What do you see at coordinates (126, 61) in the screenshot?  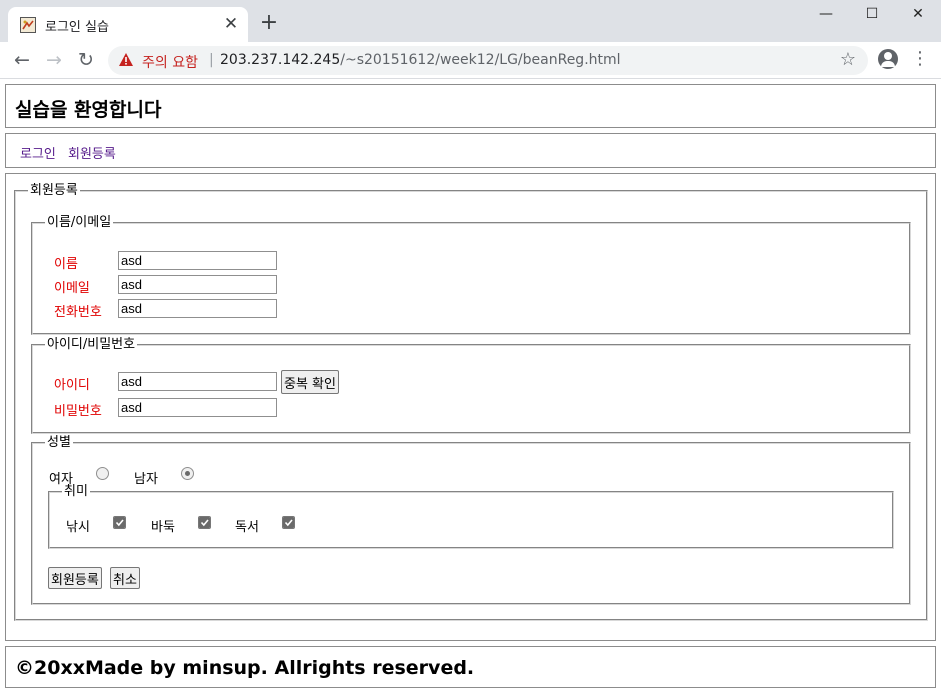 I see `warning-icon` at bounding box center [126, 61].